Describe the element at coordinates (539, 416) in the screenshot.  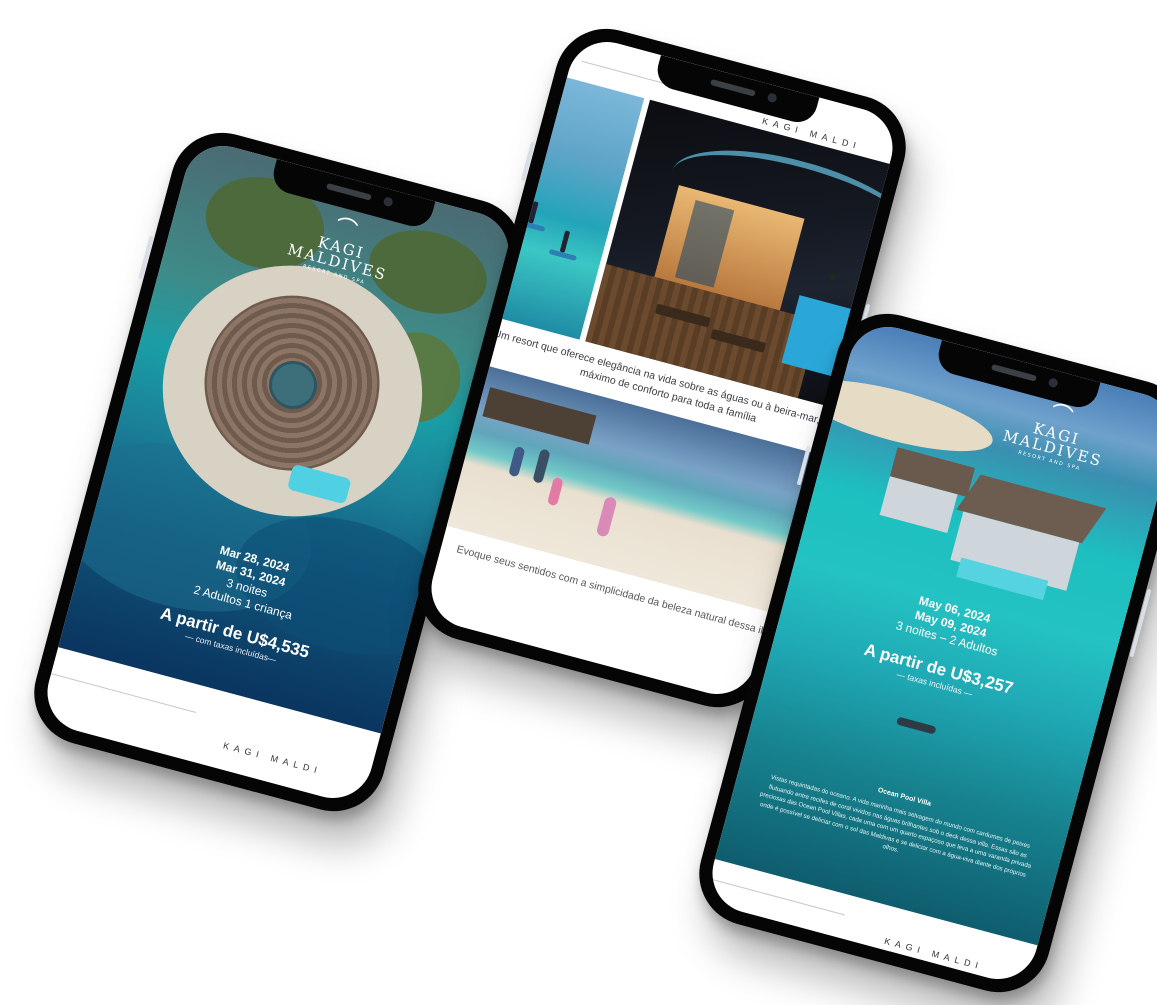
I see `beach-hut` at that location.